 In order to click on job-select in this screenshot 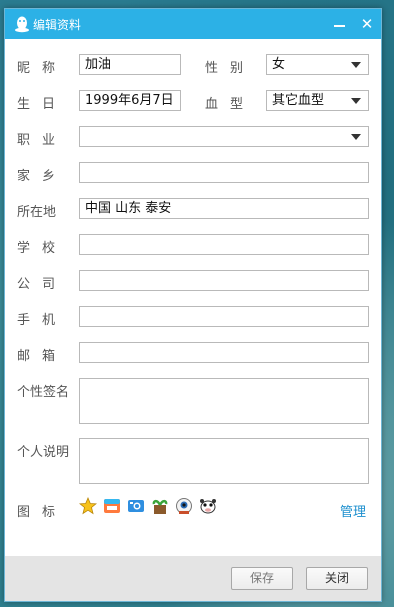, I will do `click(224, 136)`.